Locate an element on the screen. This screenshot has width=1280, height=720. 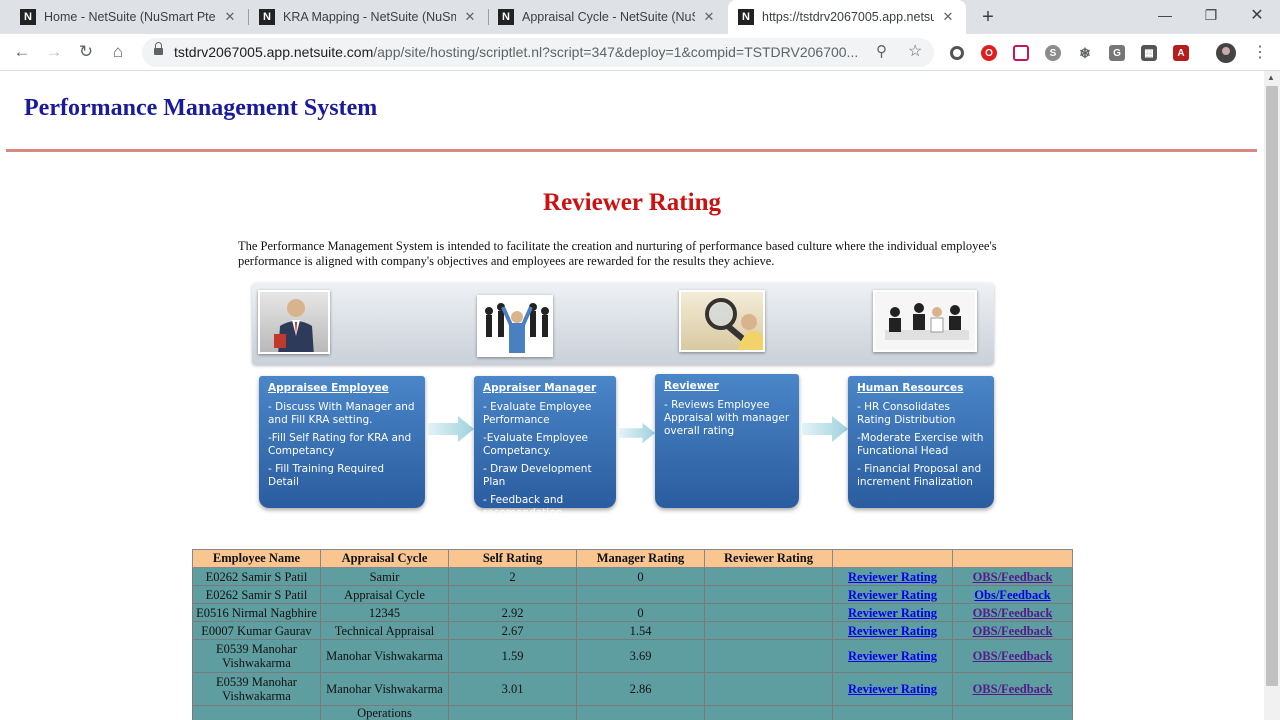
scrollbar-thumb is located at coordinates (1272, 386).